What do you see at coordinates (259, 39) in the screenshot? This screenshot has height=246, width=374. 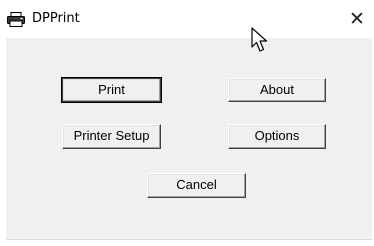 I see `mouse-pointer-icon` at bounding box center [259, 39].